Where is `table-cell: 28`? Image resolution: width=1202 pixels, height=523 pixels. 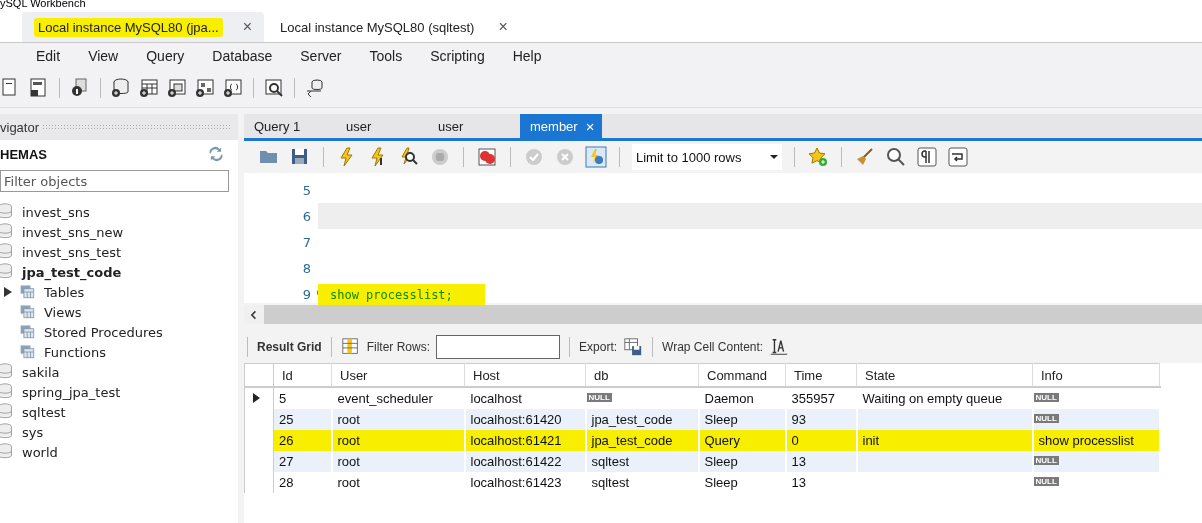
table-cell: 28 is located at coordinates (286, 482).